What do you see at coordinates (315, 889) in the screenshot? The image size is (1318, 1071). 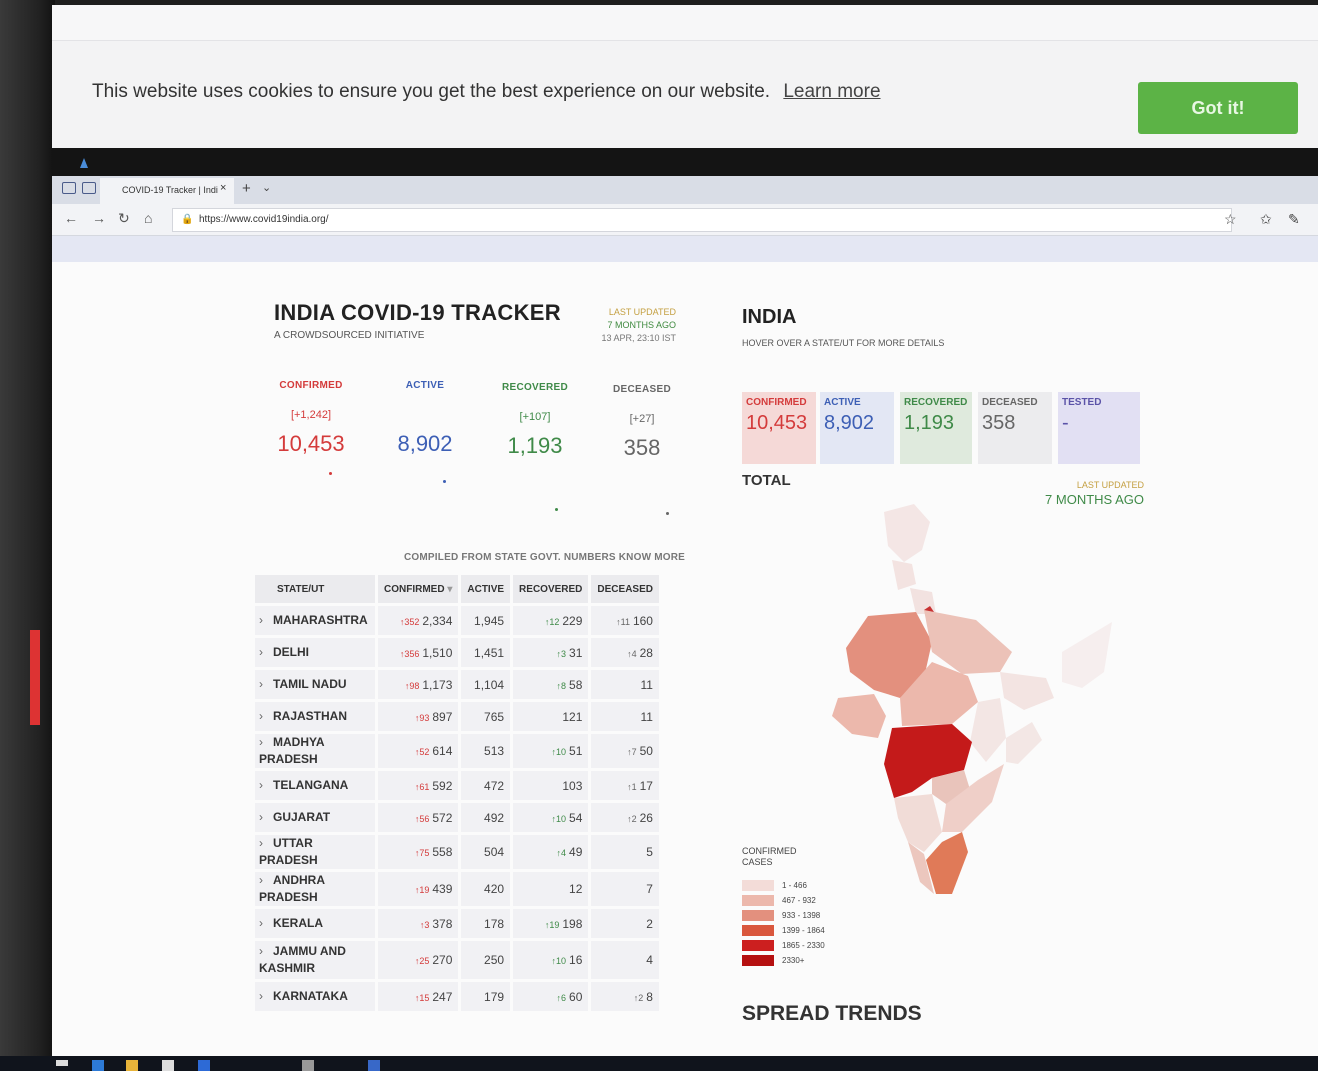 I see `state-name-cell: › ANDHRA PRADESH` at bounding box center [315, 889].